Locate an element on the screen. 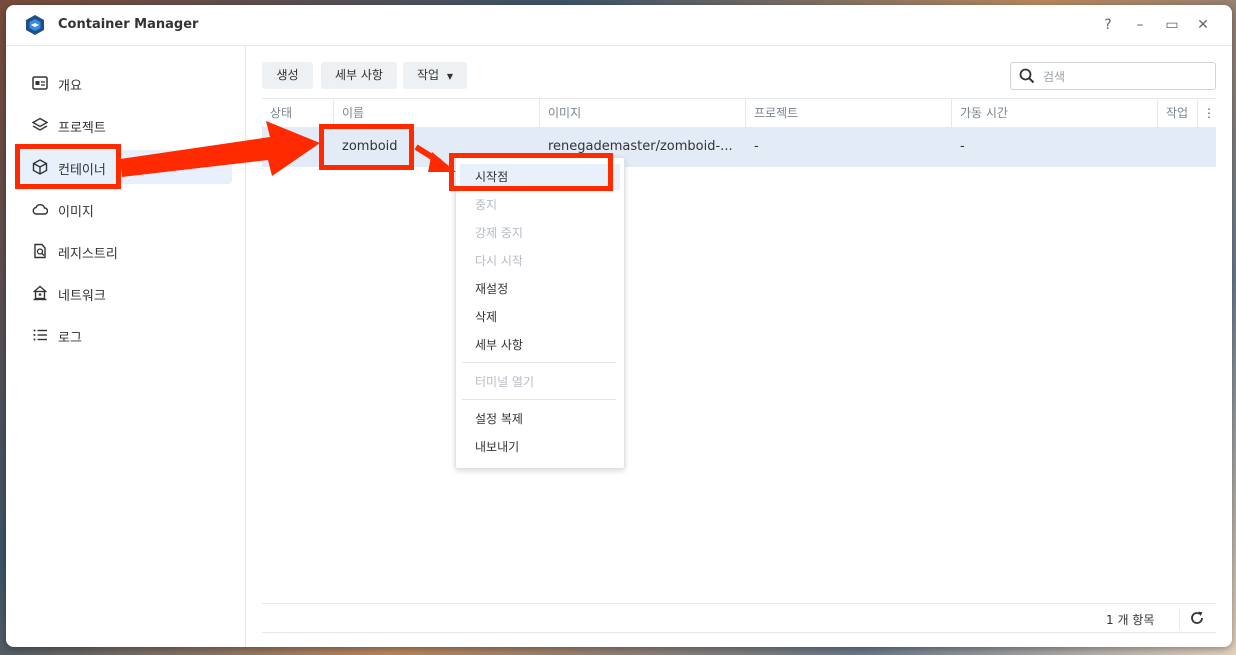  annotation-arrows is located at coordinates (288, 149).